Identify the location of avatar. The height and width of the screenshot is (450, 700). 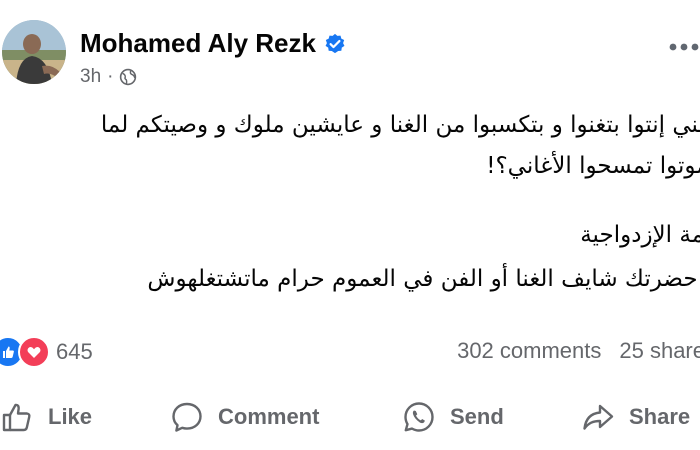
(34, 52).